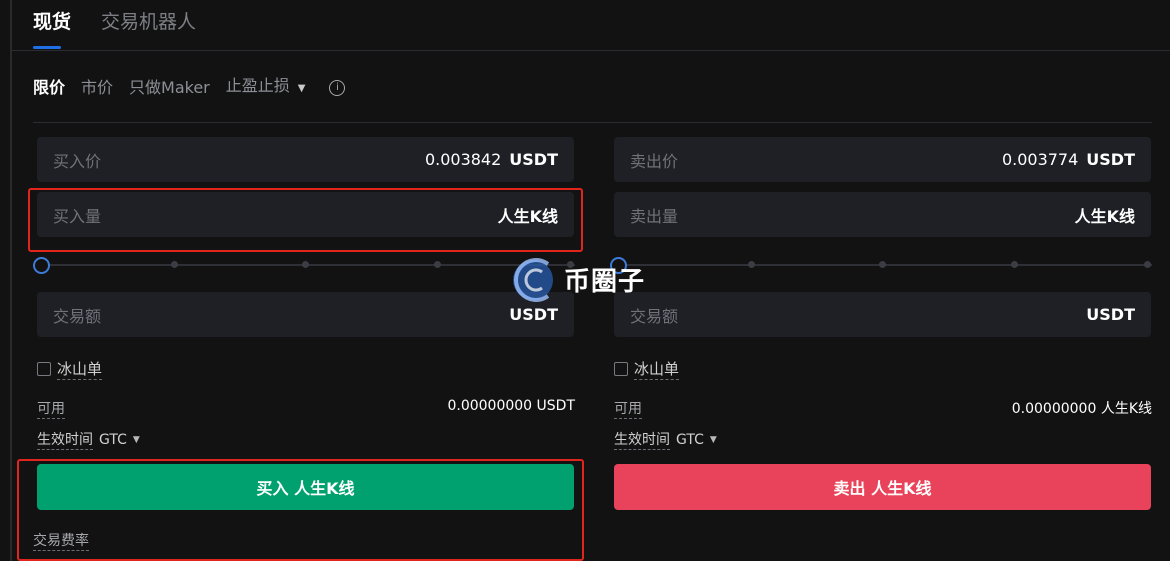 This screenshot has width=1170, height=561. I want to click on order-type-tp-sl: 止盈止损 ▼, so click(266, 87).